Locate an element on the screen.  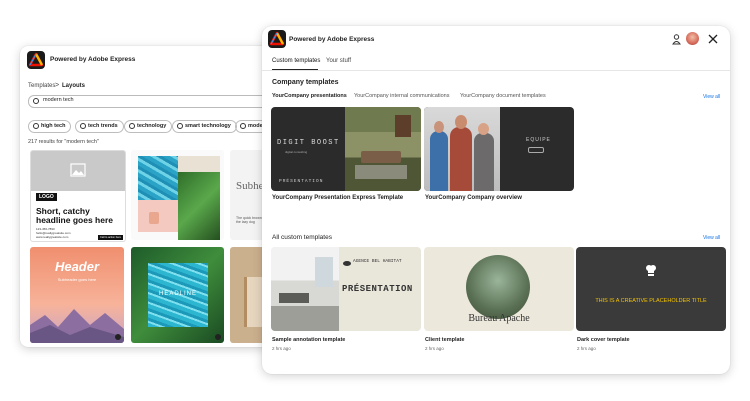
logo-mark-icon is located at coordinates (347, 263).